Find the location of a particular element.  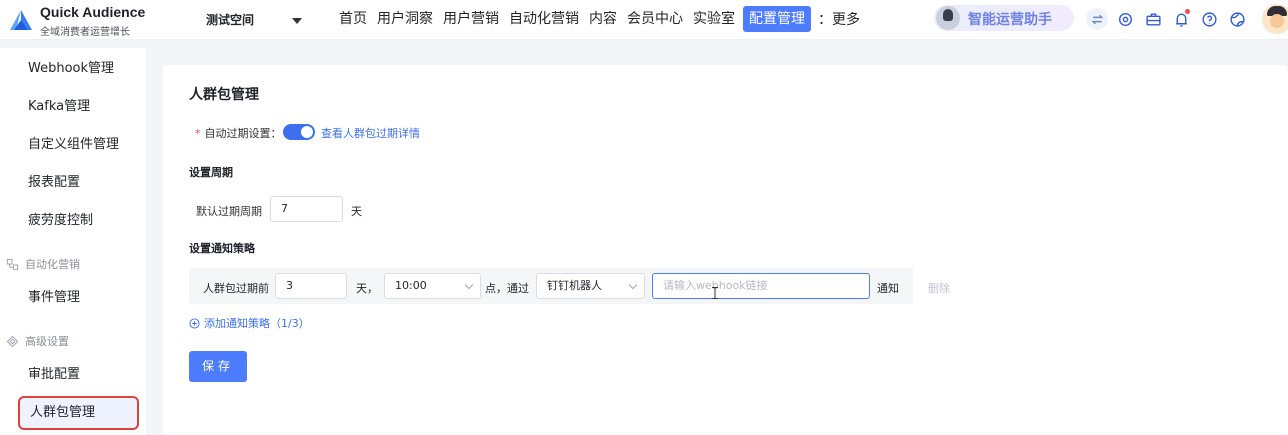

auto-expire-toggle is located at coordinates (299, 132).